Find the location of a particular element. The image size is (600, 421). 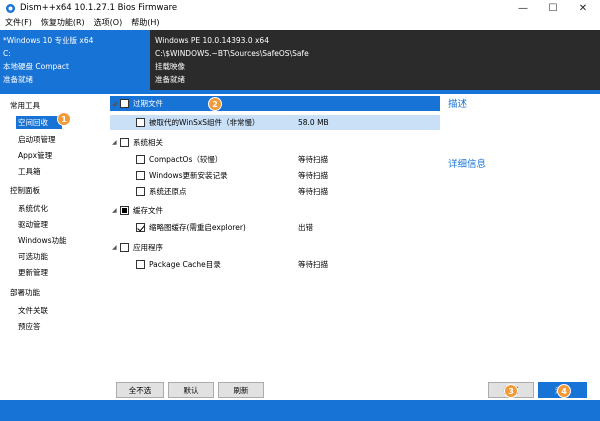

menu-options: 选项(O) is located at coordinates (108, 23).